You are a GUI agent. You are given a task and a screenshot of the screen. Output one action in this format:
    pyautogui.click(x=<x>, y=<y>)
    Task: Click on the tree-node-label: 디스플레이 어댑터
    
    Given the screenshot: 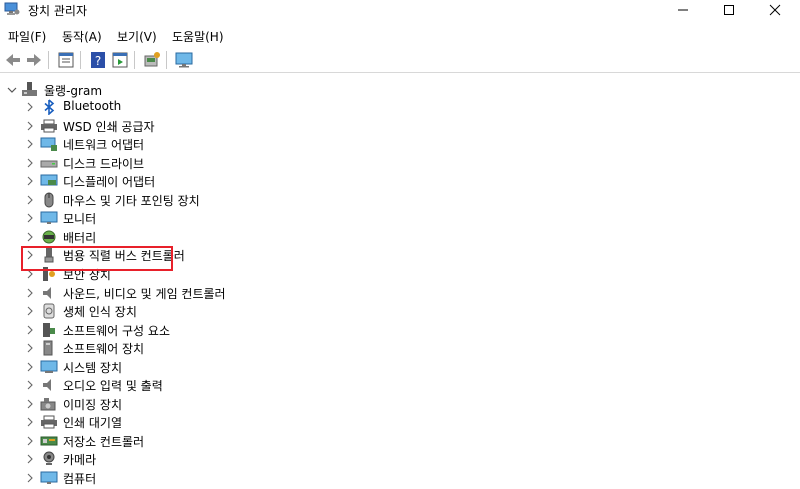 What is the action you would take?
    pyautogui.click(x=109, y=182)
    